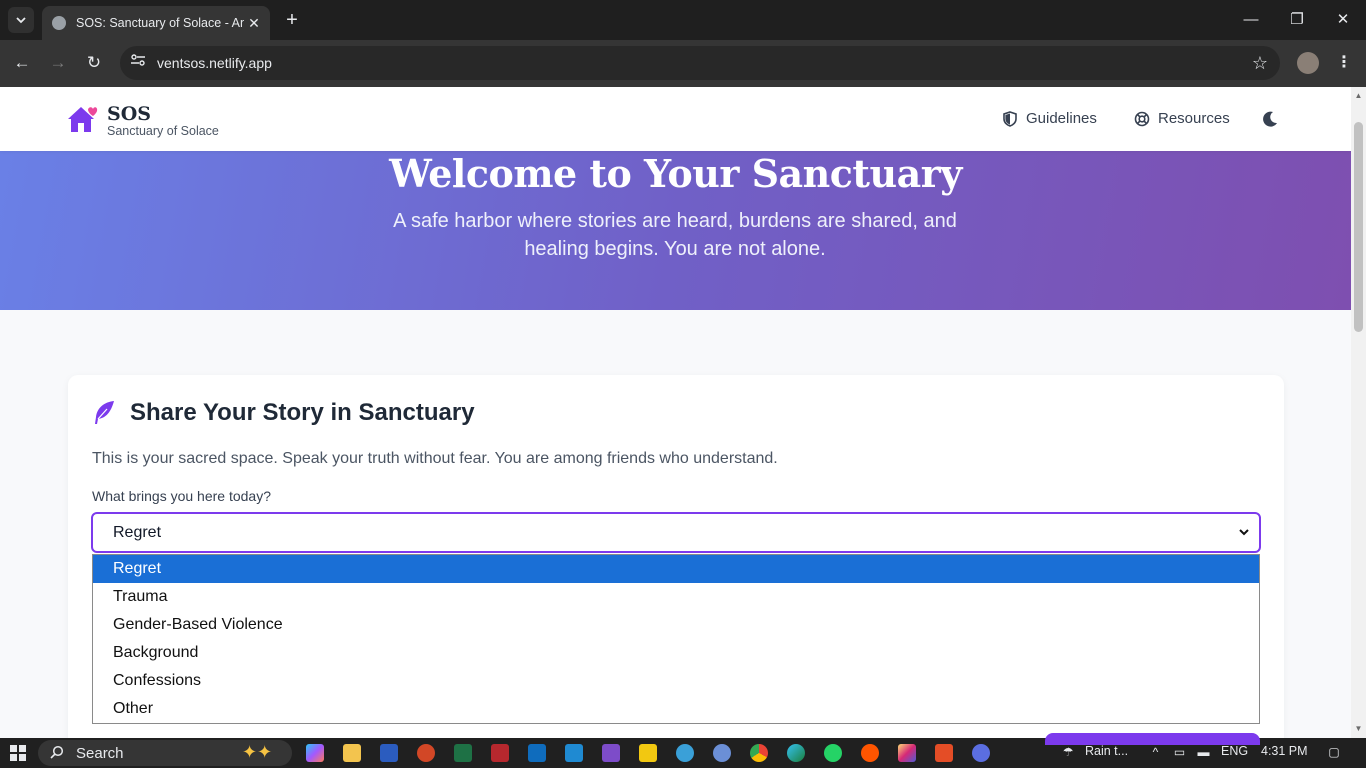  I want to click on file-explorer-icon, so click(352, 753).